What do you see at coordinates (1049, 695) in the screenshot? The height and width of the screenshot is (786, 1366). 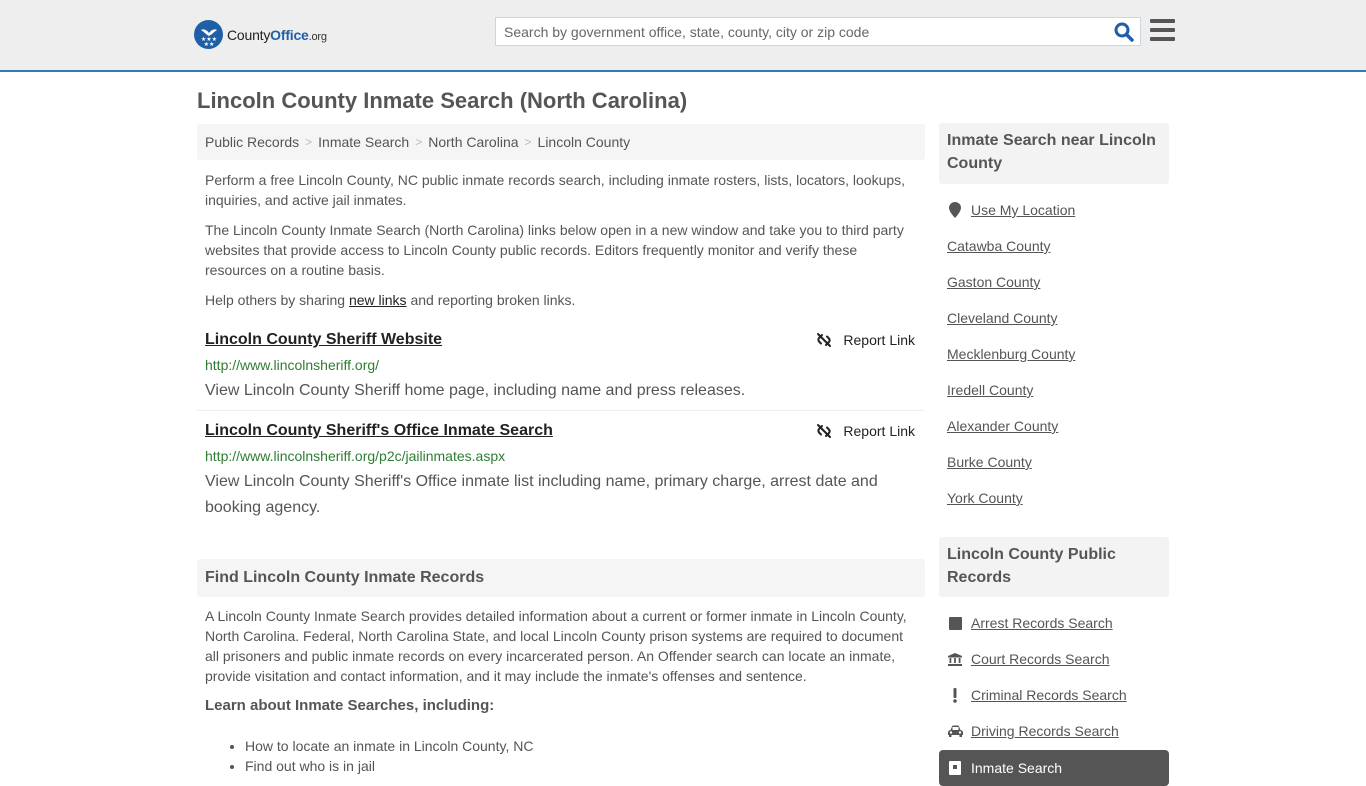 I see `criminal-records-link: Criminal Records Search` at bounding box center [1049, 695].